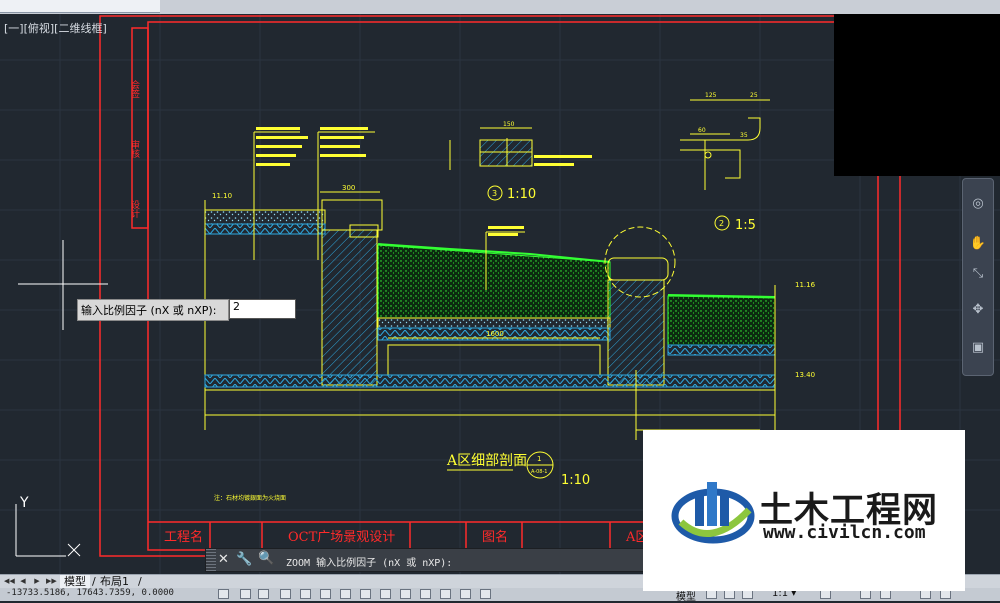 The width and height of the screenshot is (1000, 603). Describe the element at coordinates (805, 285) in the screenshot. I see `level-1: 11.16` at that location.